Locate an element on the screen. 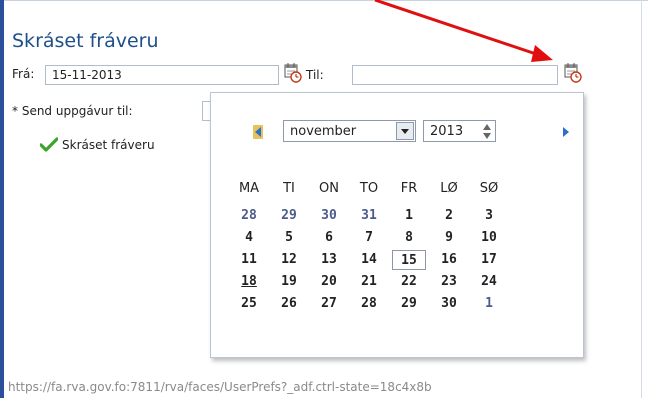 This screenshot has height=398, width=648. spin-up-icon is located at coordinates (487, 127).